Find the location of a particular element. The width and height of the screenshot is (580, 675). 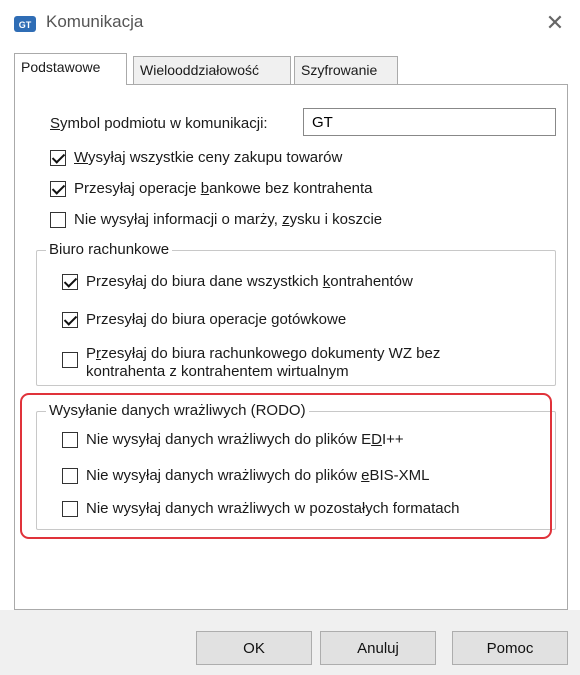

option-send-purchase-prices: Wysyłaj wszystkie ceny zakupu towarów is located at coordinates (196, 157).